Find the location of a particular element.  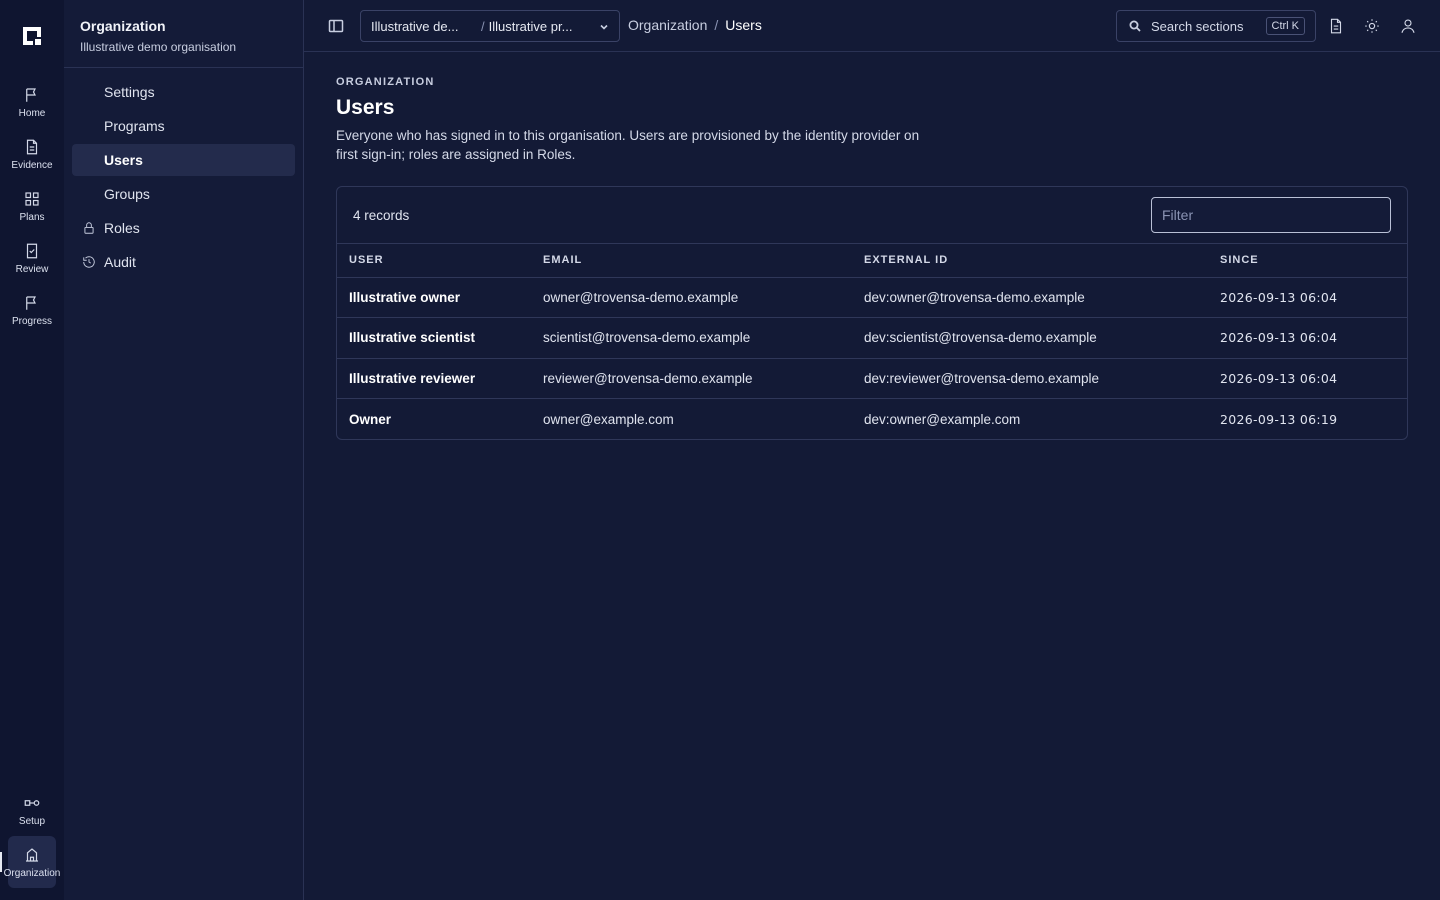

table-toolbar: 4 records is located at coordinates (872, 215).